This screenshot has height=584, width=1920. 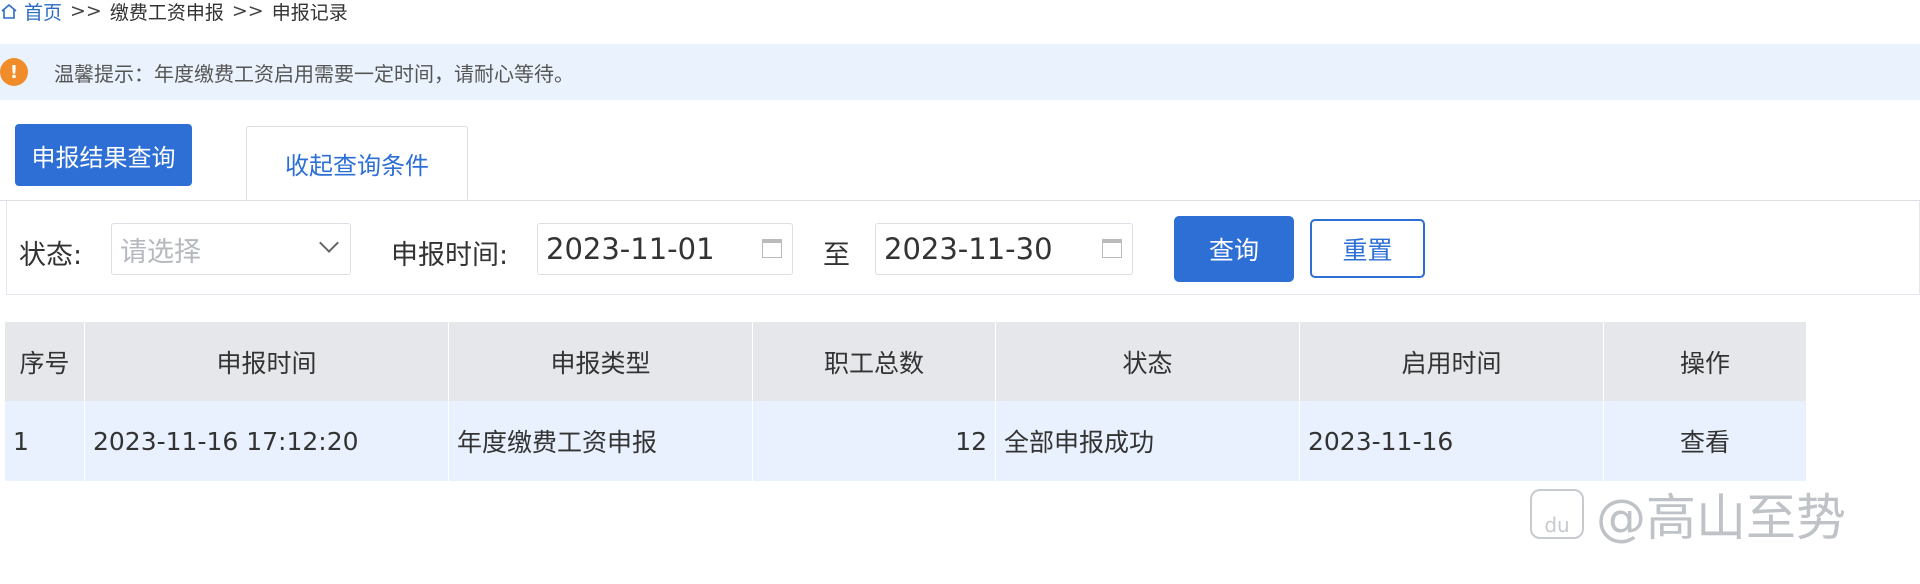 I want to click on breadcrumb-home-link: 首页, so click(x=43, y=12).